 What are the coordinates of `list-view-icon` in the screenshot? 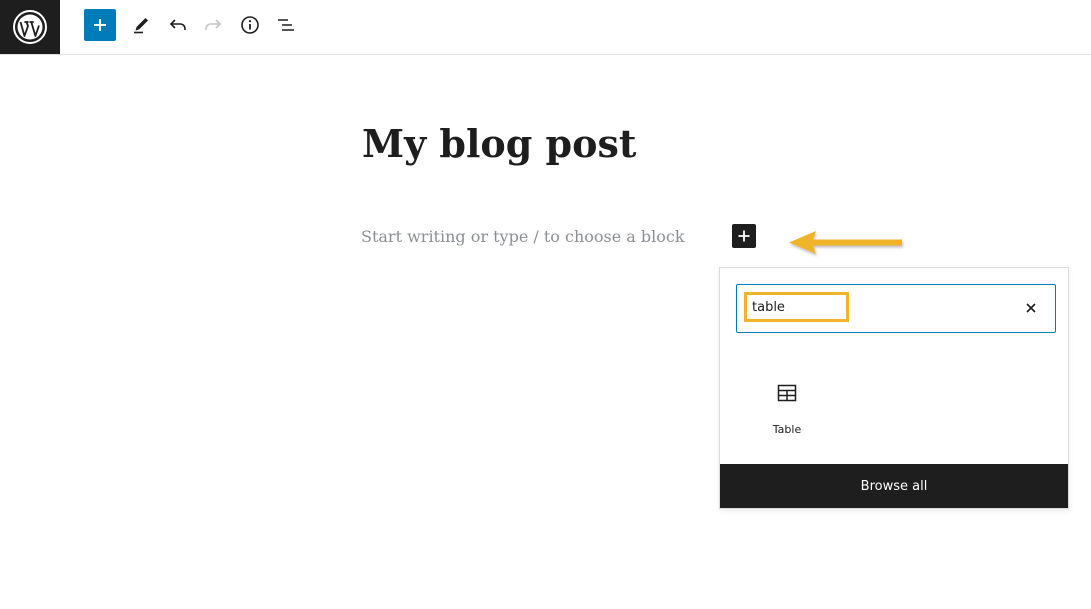 It's located at (286, 25).